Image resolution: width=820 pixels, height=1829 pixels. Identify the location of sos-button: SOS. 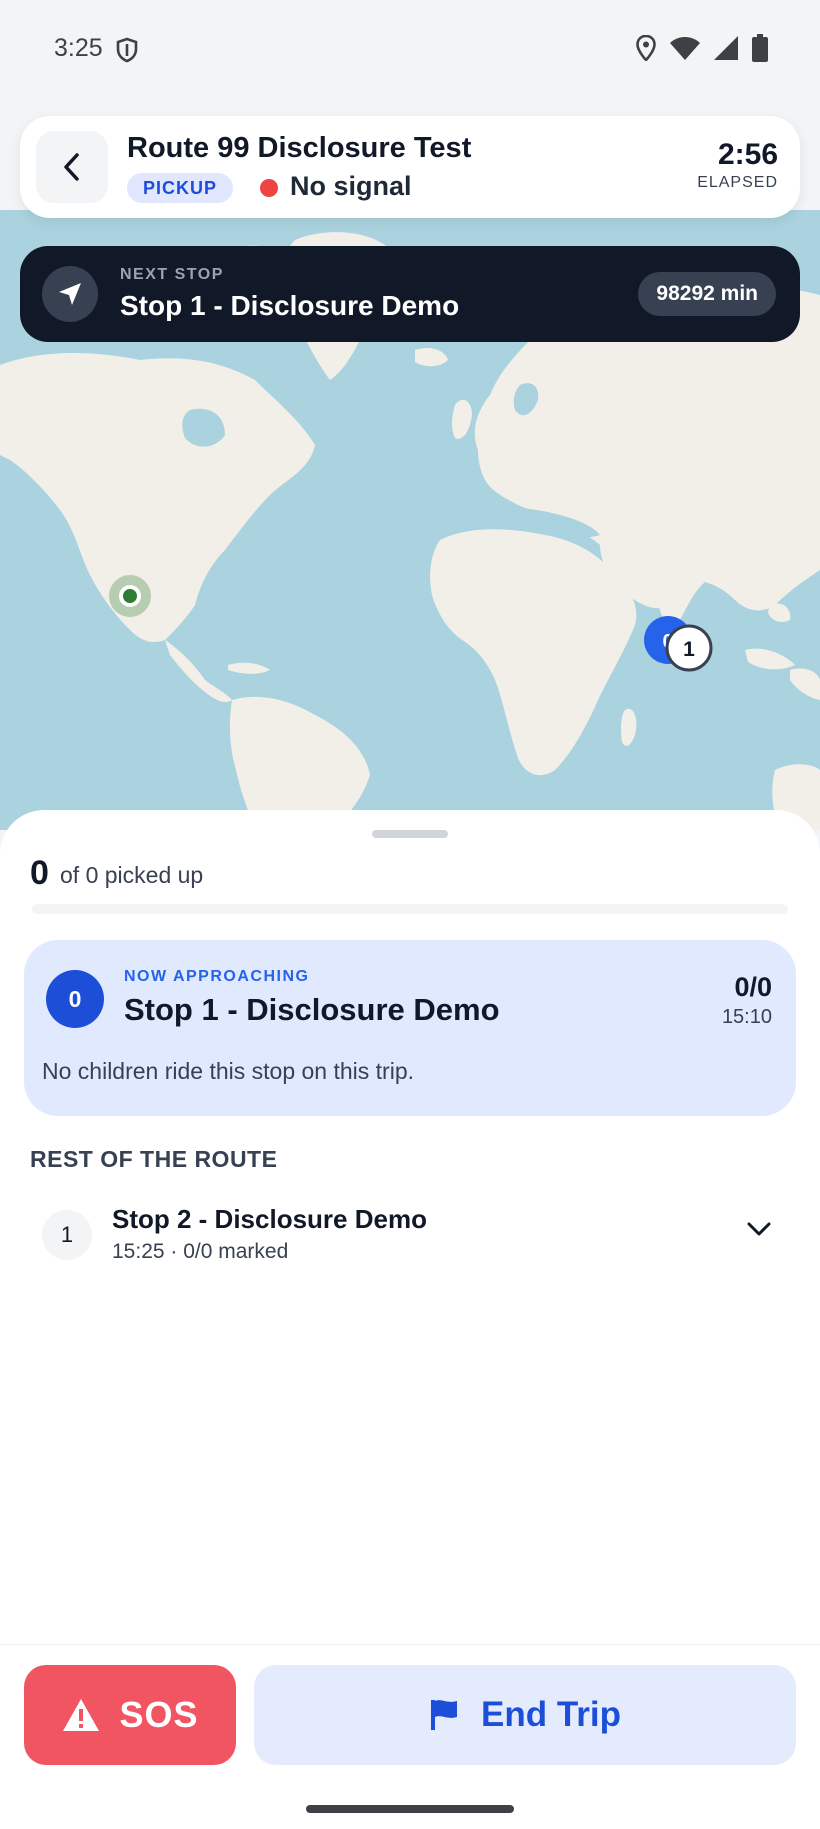
(130, 1715).